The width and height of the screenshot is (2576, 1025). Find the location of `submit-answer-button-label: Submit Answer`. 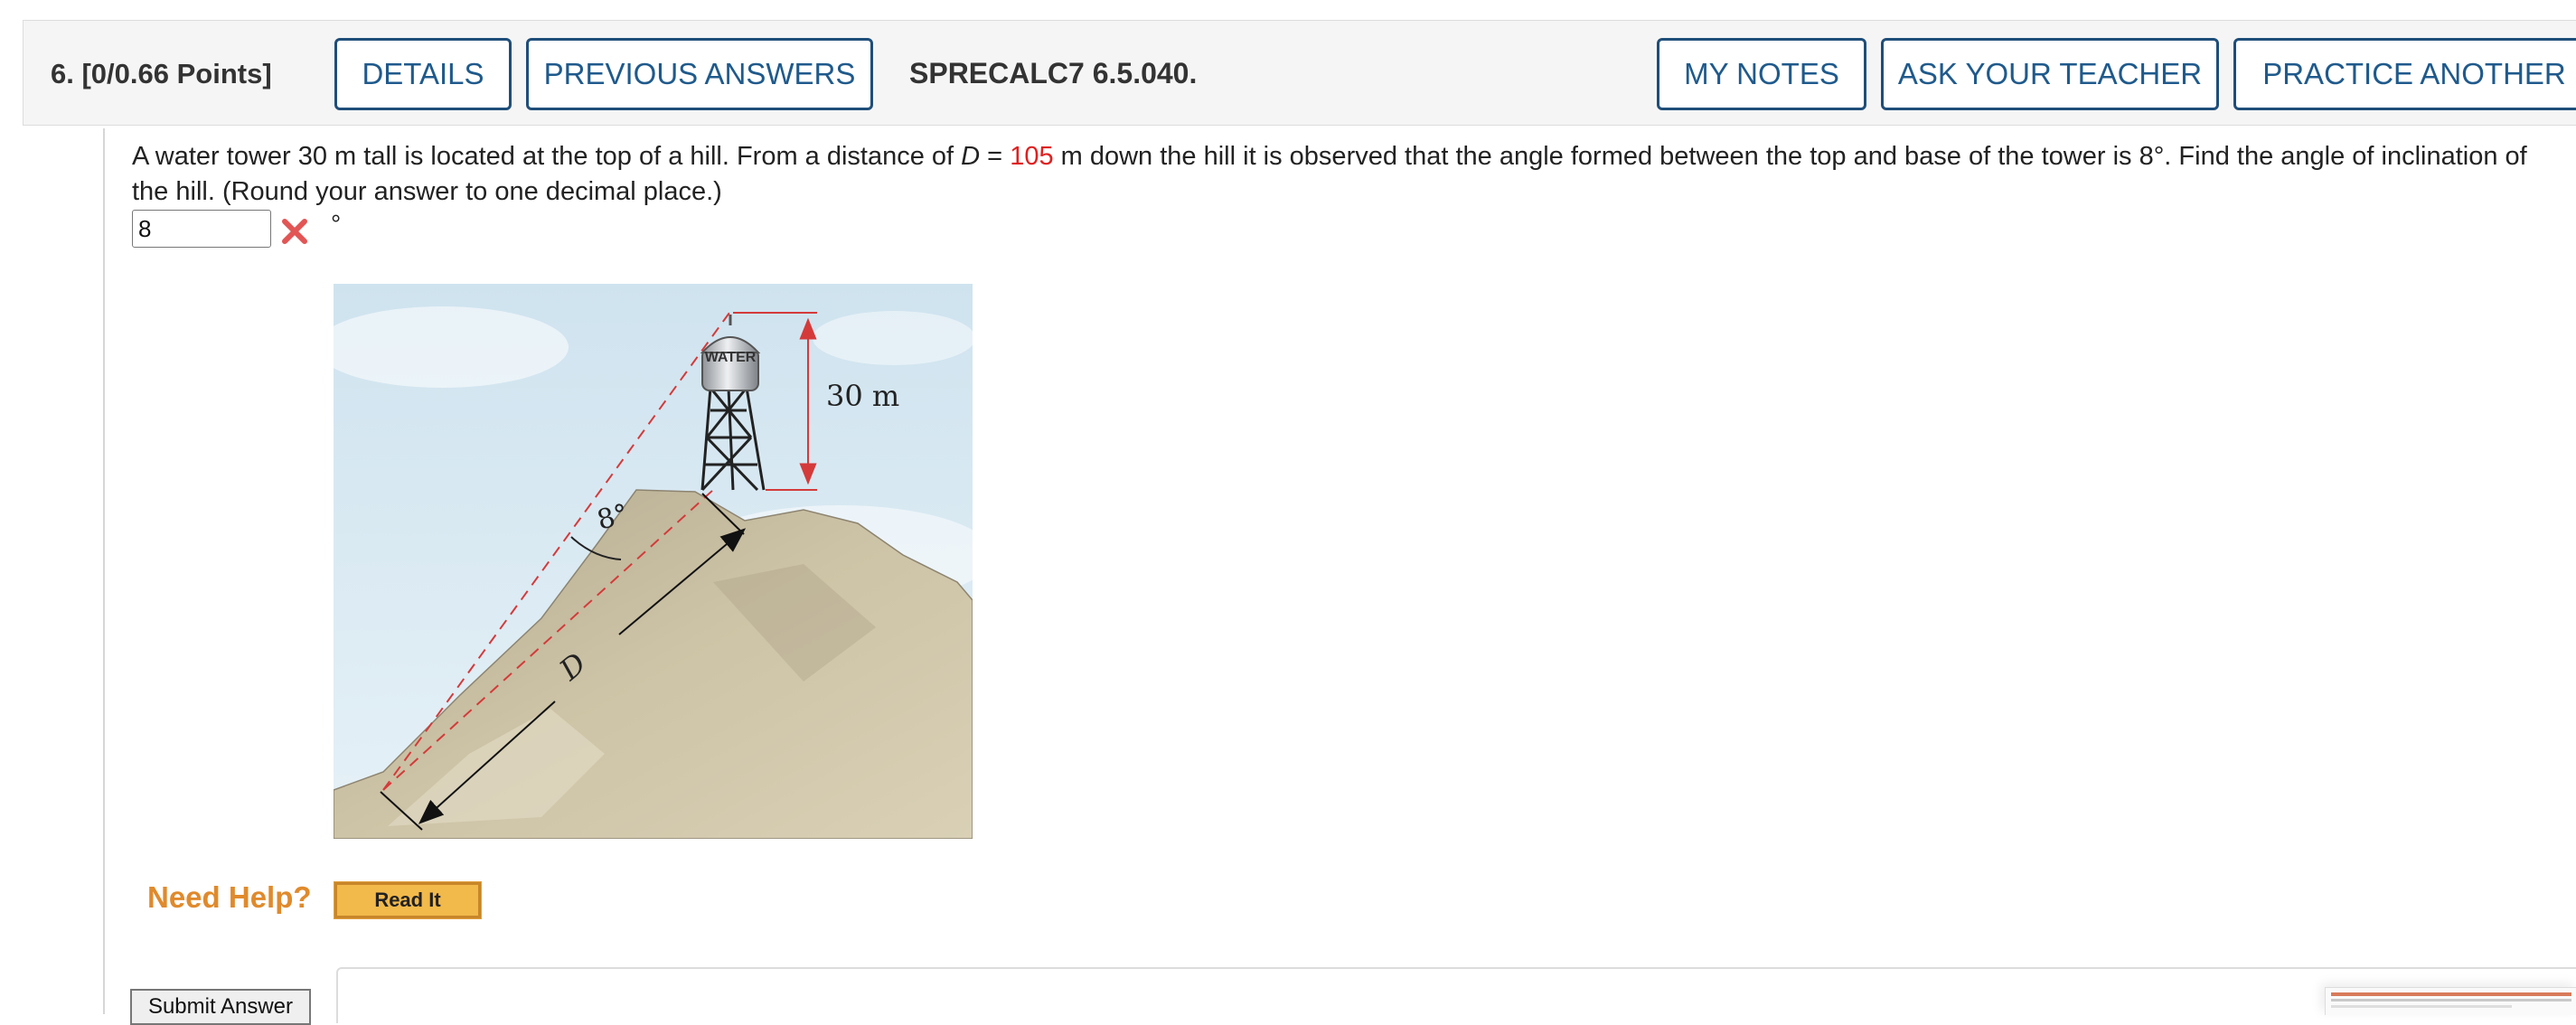

submit-answer-button-label: Submit Answer is located at coordinates (220, 1007).